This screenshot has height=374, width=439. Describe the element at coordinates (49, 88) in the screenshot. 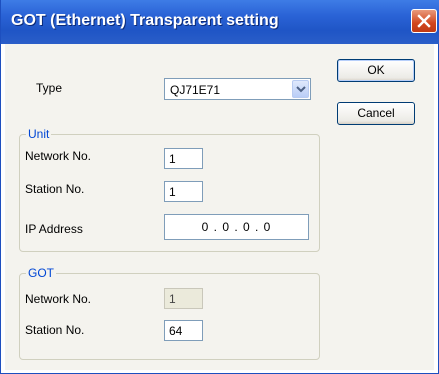

I see `type-label: Type` at that location.